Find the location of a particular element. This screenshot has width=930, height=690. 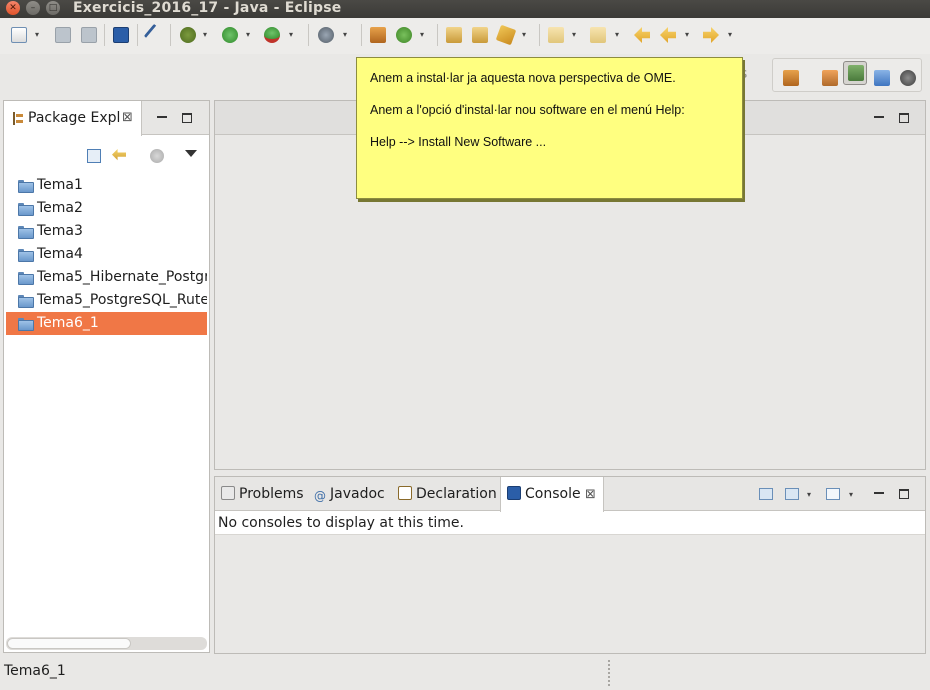

tree-item: Tema1 is located at coordinates (106, 185).